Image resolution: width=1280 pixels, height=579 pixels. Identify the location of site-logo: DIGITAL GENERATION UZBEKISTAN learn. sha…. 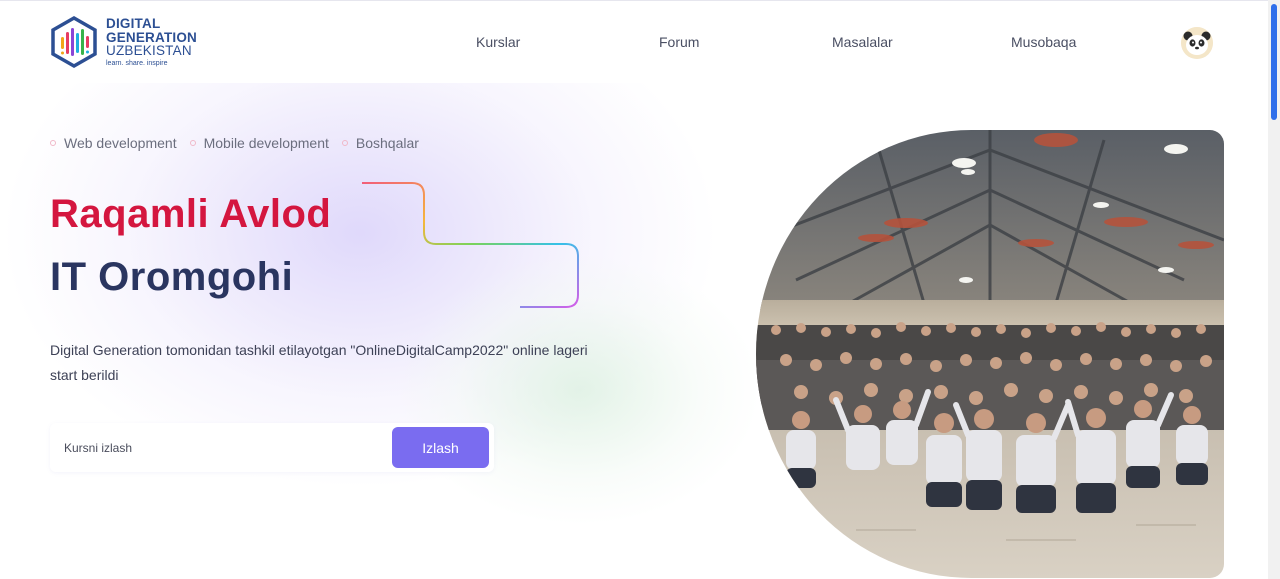
(129, 42).